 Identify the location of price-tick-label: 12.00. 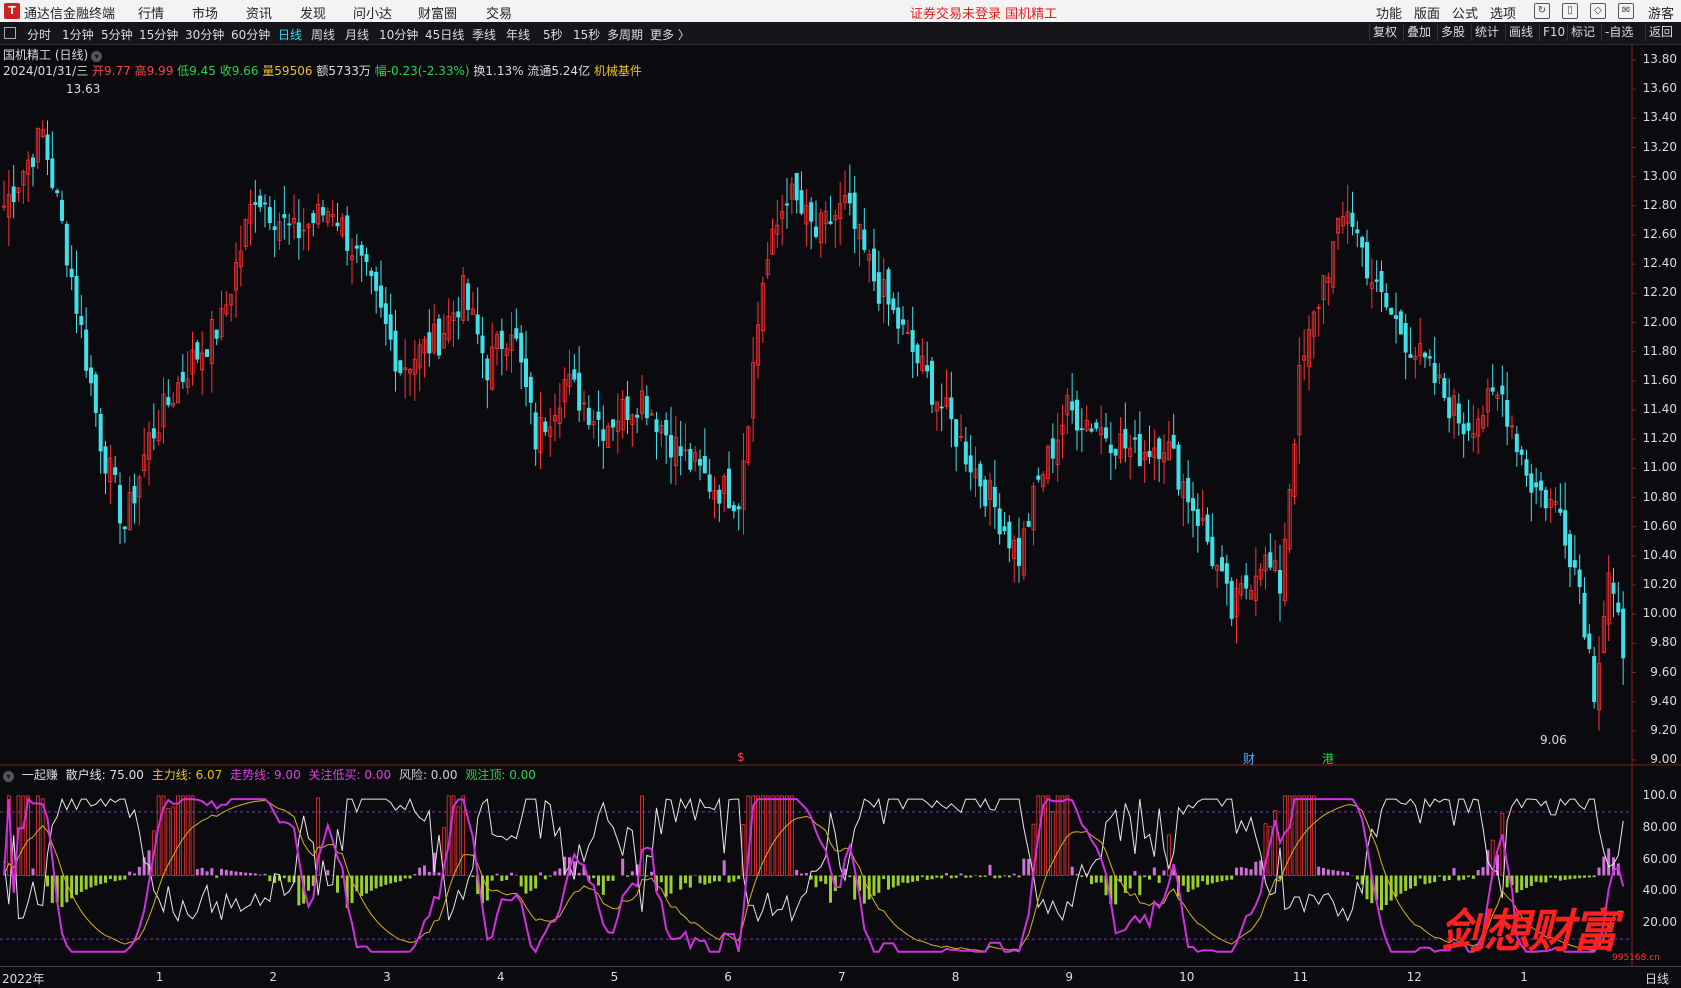
(1660, 322).